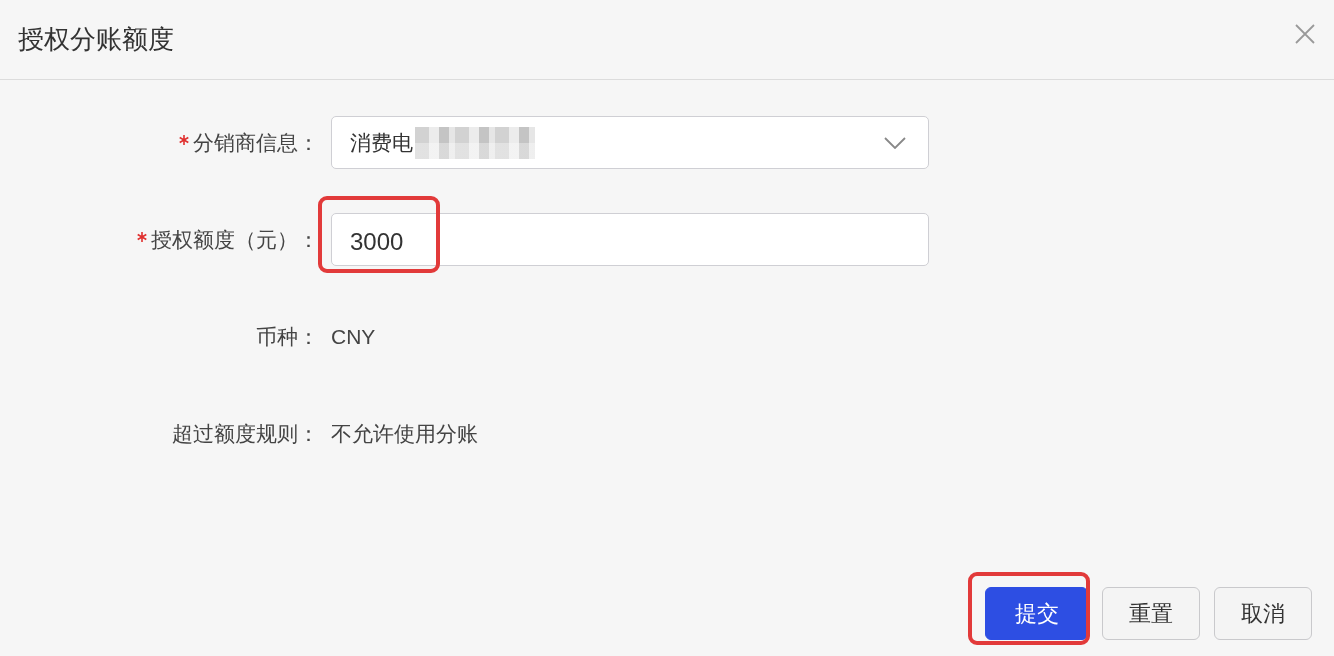 The image size is (1334, 656). Describe the element at coordinates (235, 239) in the screenshot. I see `field-label: 授权额度（元）：` at that location.